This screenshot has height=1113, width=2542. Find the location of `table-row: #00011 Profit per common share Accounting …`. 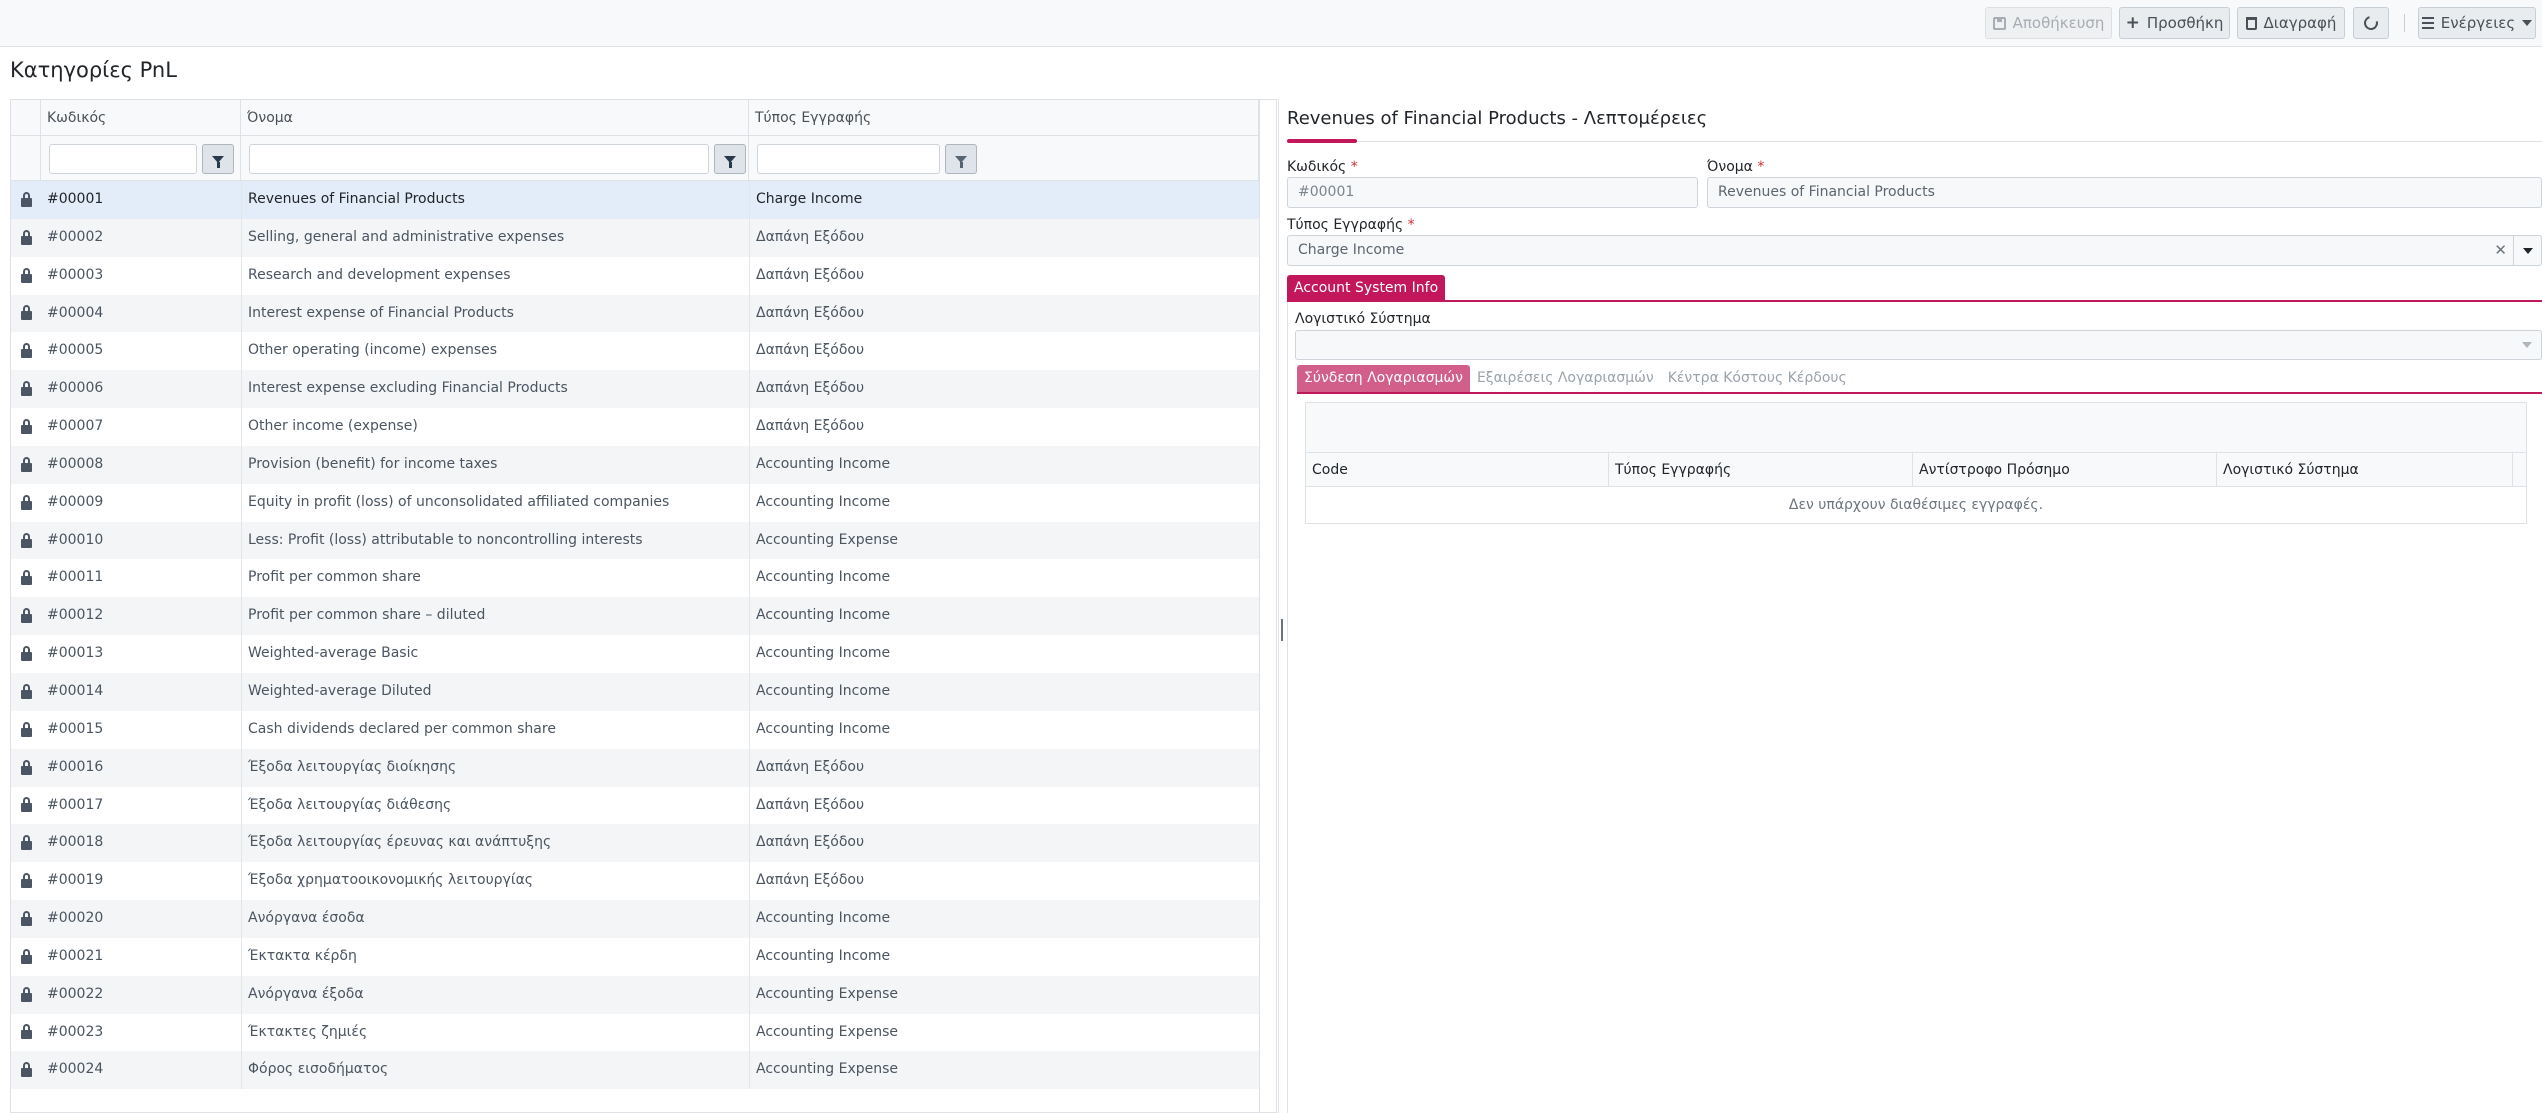

table-row: #00011 Profit per common share Accounting … is located at coordinates (643, 578).